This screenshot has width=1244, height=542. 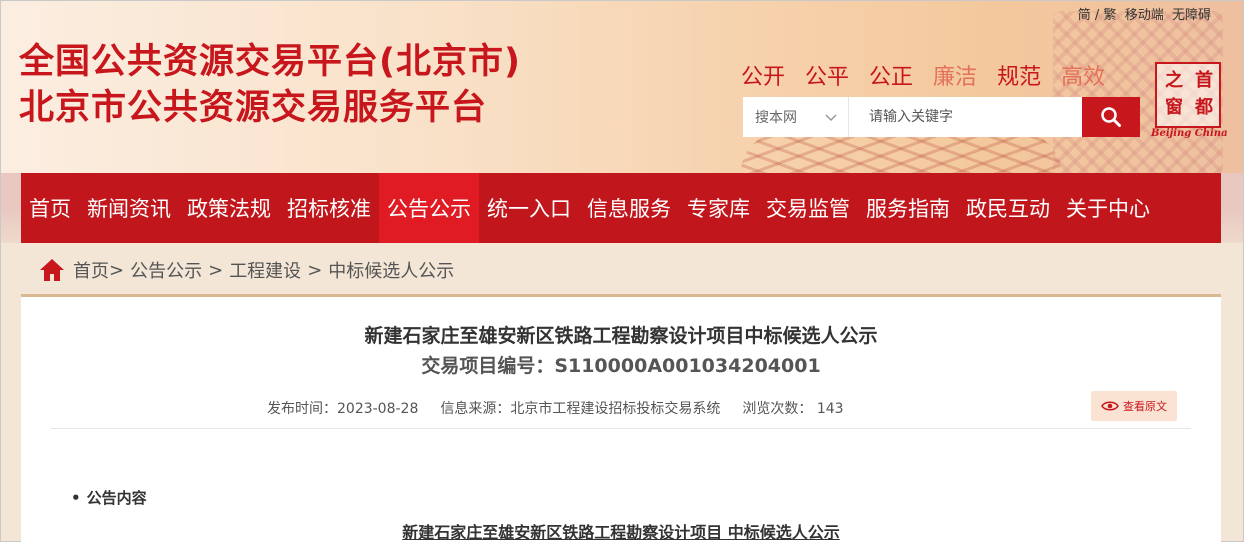 What do you see at coordinates (529, 208) in the screenshot?
I see `nav-item-unified-entry: 统一入口` at bounding box center [529, 208].